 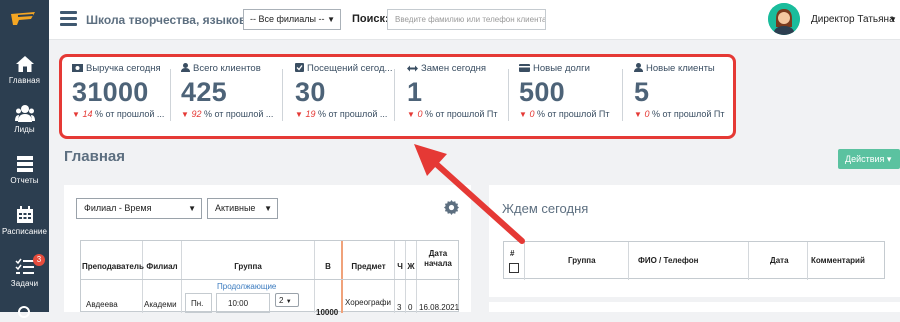 I want to click on status-select-value: Активные, so click(x=235, y=208).